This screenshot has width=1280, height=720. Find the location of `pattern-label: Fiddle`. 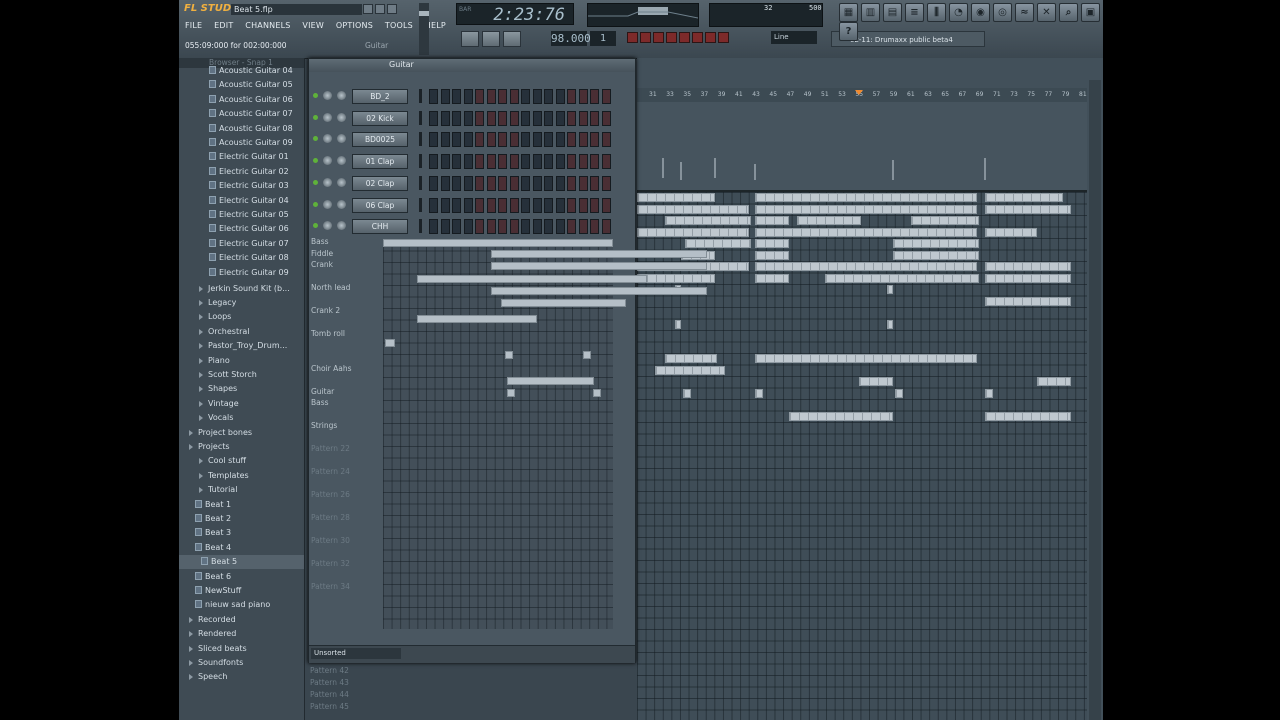

pattern-label: Fiddle is located at coordinates (346, 255).